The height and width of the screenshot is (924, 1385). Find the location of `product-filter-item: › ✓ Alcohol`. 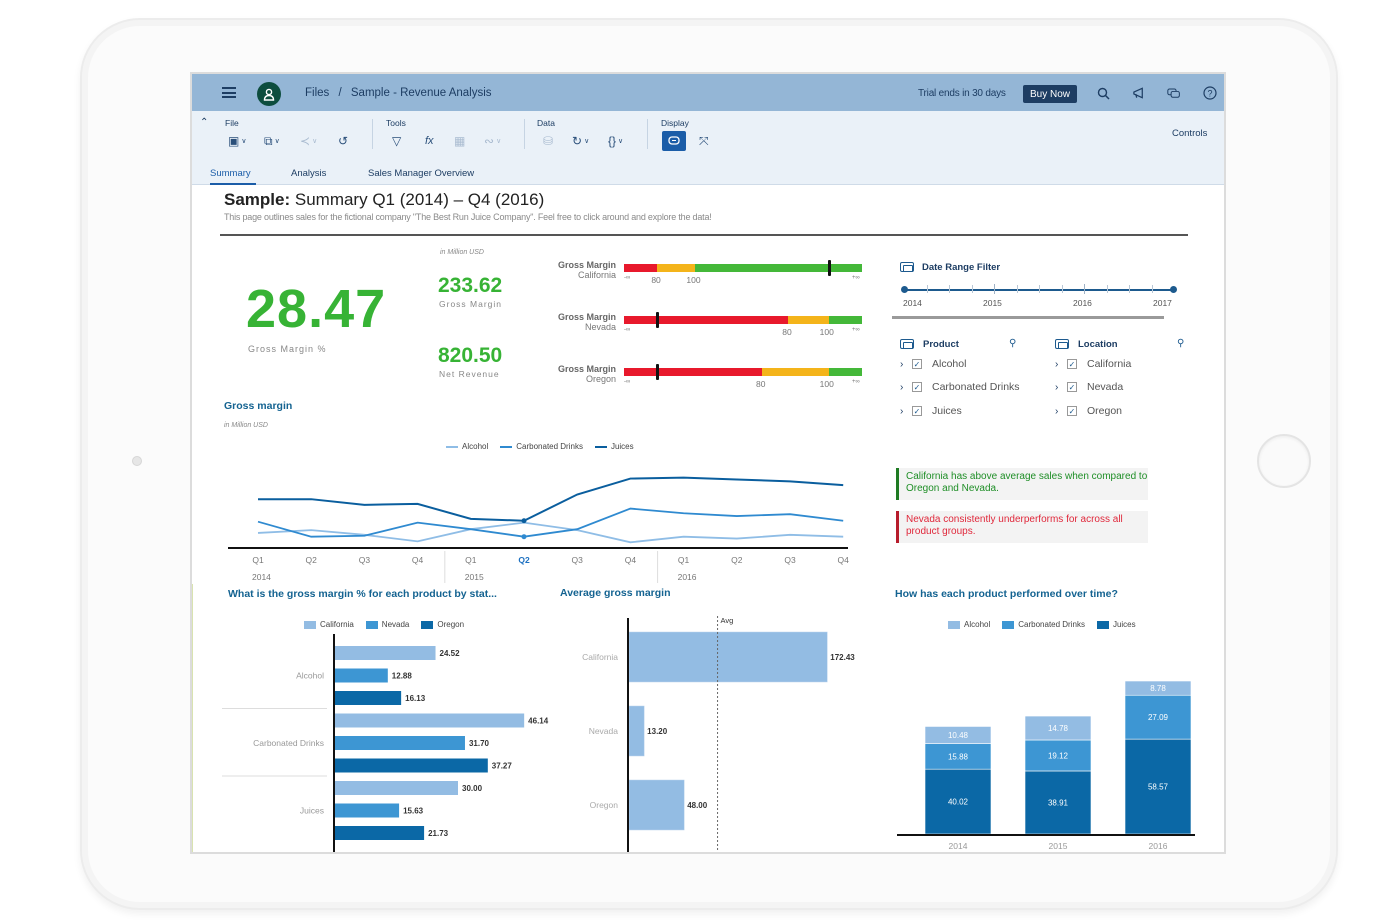

product-filter-item: › ✓ Alcohol is located at coordinates (933, 364).